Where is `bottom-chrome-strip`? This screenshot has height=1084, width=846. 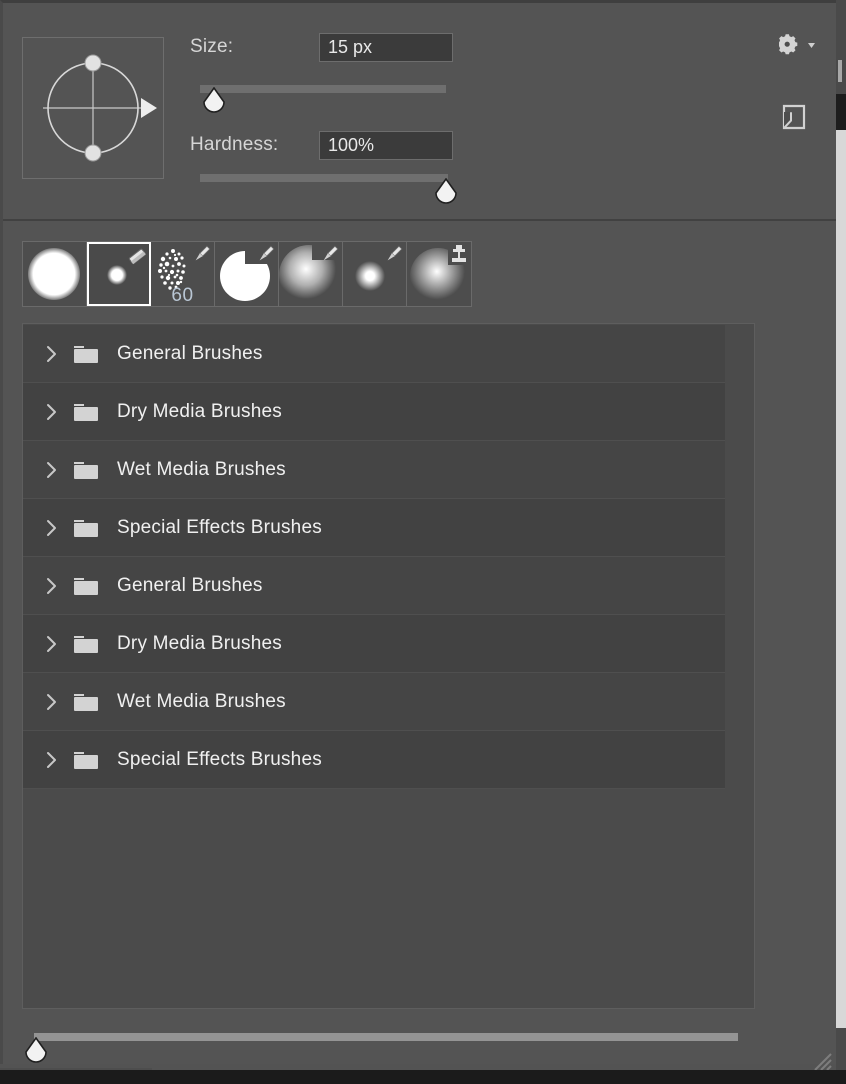
bottom-chrome-strip is located at coordinates (423, 1077).